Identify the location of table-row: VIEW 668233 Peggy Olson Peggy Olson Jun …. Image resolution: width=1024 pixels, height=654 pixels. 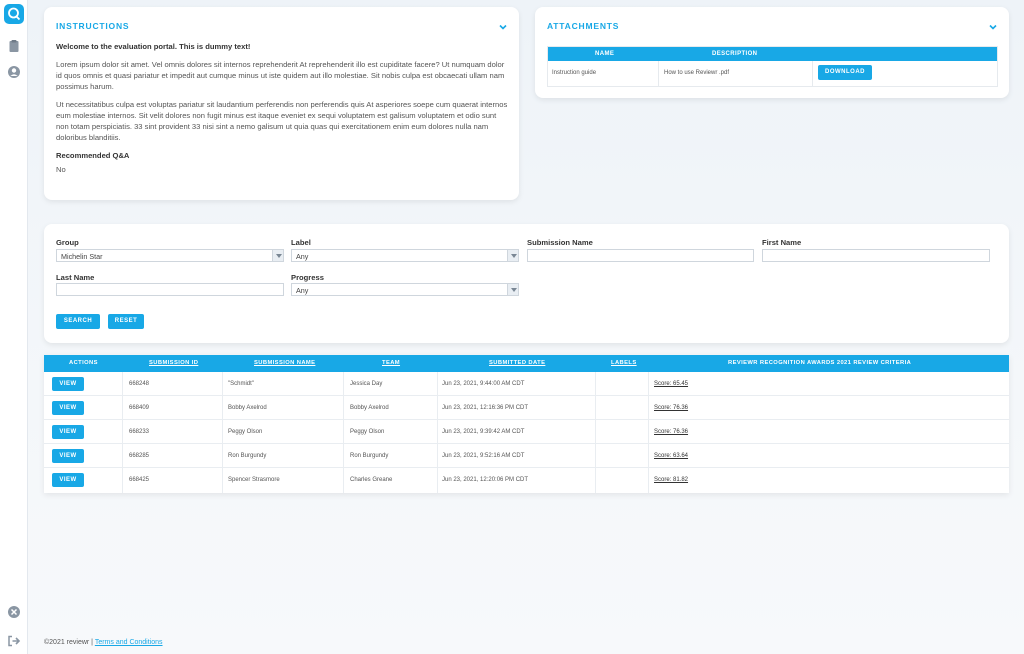
(526, 432).